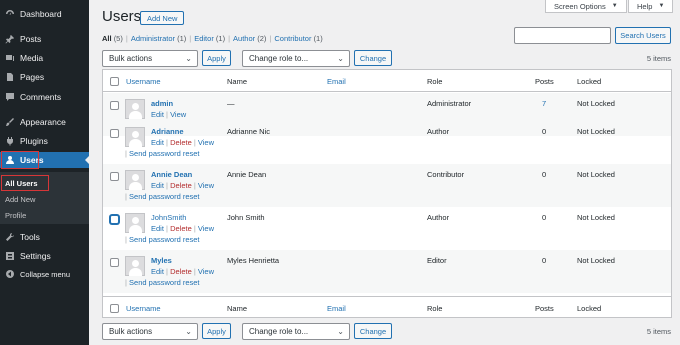 This screenshot has width=680, height=345. What do you see at coordinates (318, 38) in the screenshot?
I see `filter-contributor-count: (1)` at bounding box center [318, 38].